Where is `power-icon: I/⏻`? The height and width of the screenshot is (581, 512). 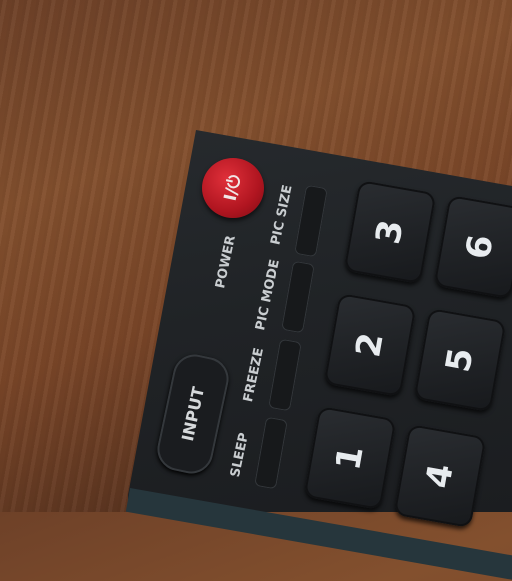 power-icon: I/⏻ is located at coordinates (233, 188).